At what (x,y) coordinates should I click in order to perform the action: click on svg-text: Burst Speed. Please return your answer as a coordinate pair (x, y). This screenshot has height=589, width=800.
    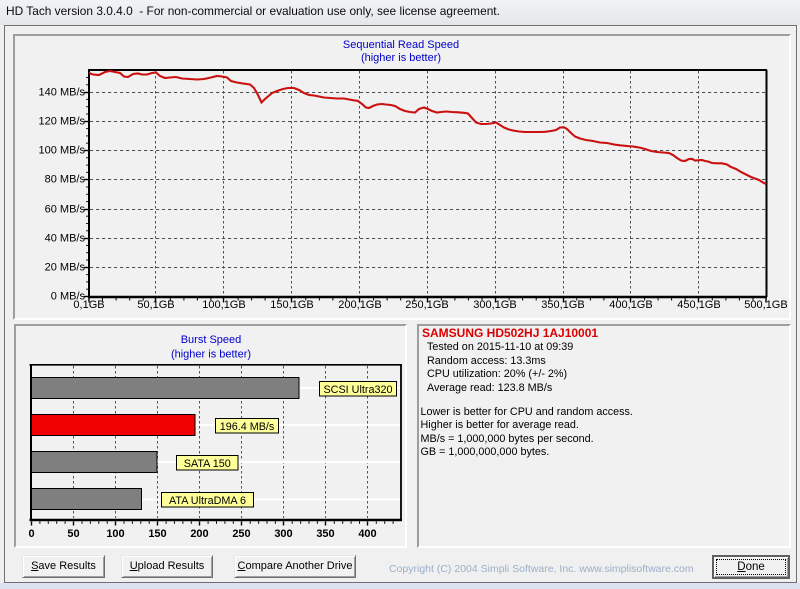
    Looking at the image, I should click on (211, 340).